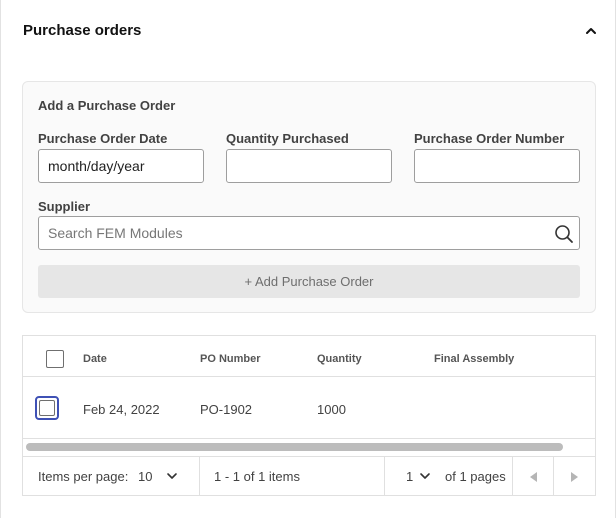 The image size is (616, 518). What do you see at coordinates (574, 477) in the screenshot?
I see `caret-right-icon` at bounding box center [574, 477].